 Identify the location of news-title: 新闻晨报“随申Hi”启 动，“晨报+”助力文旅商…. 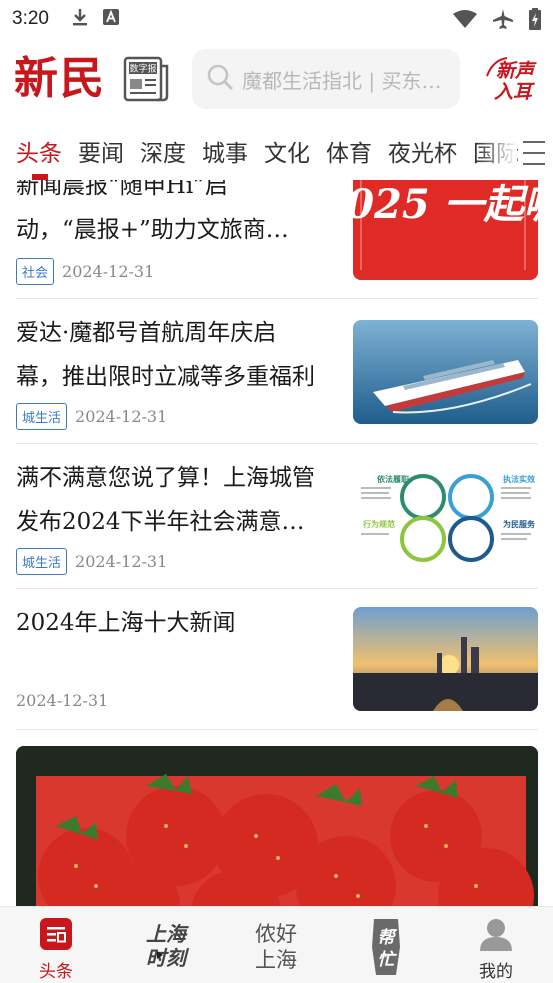
(152, 211).